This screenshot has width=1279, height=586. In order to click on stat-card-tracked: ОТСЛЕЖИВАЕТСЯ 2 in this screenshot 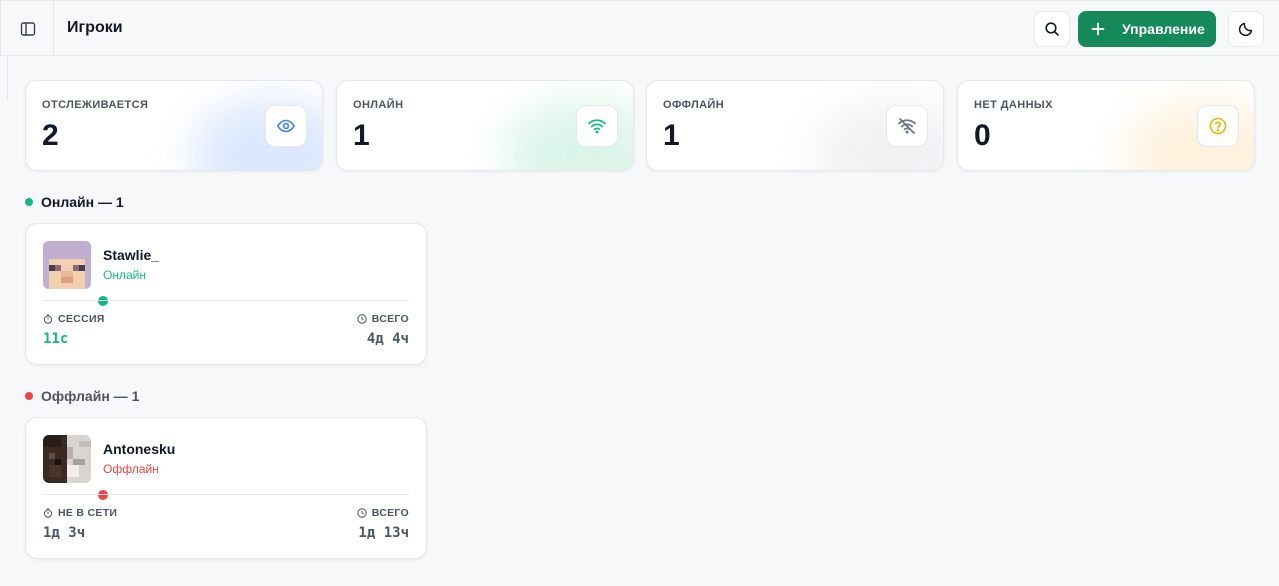, I will do `click(174, 125)`.